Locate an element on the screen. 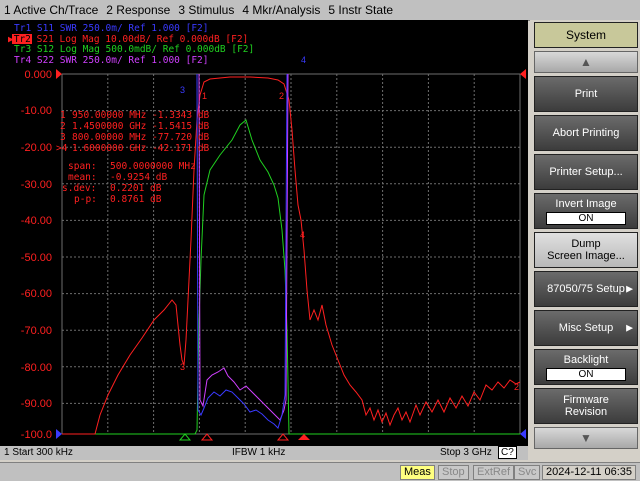 This screenshot has height=481, width=640. y-tick-label: -10.00 is located at coordinates (36, 111).